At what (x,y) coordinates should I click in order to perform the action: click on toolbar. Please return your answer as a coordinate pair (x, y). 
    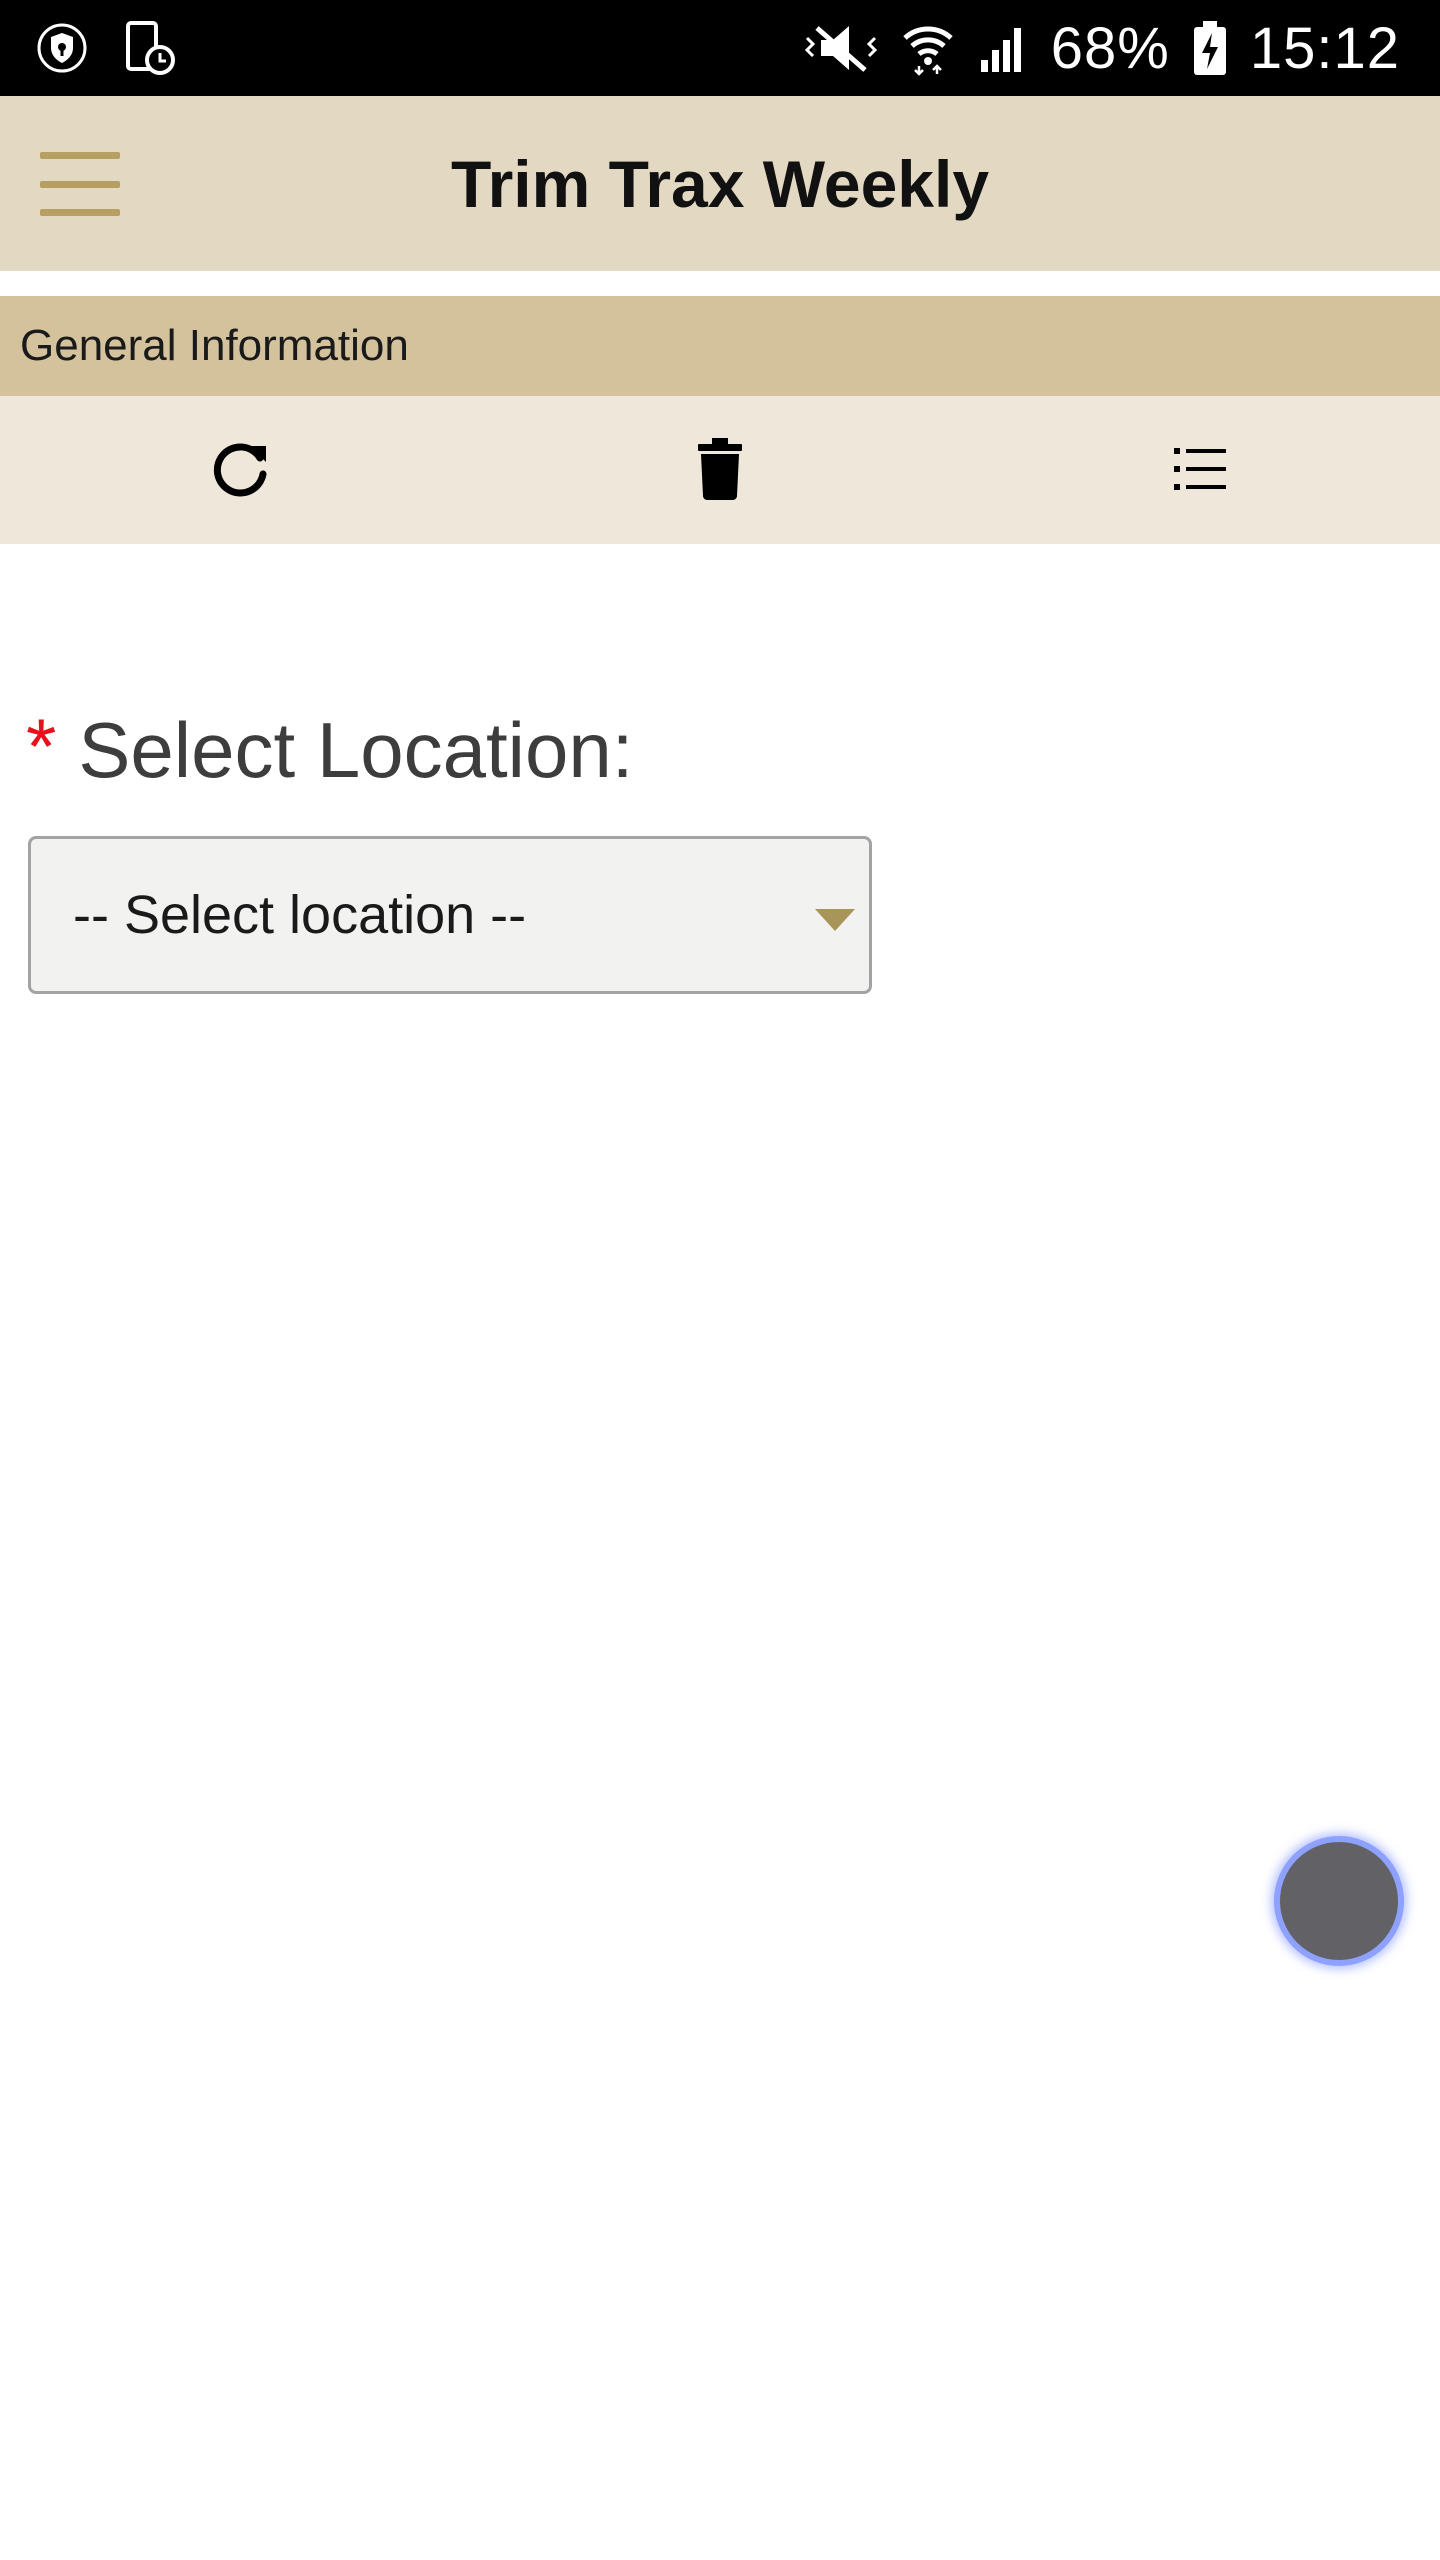
    Looking at the image, I should click on (720, 470).